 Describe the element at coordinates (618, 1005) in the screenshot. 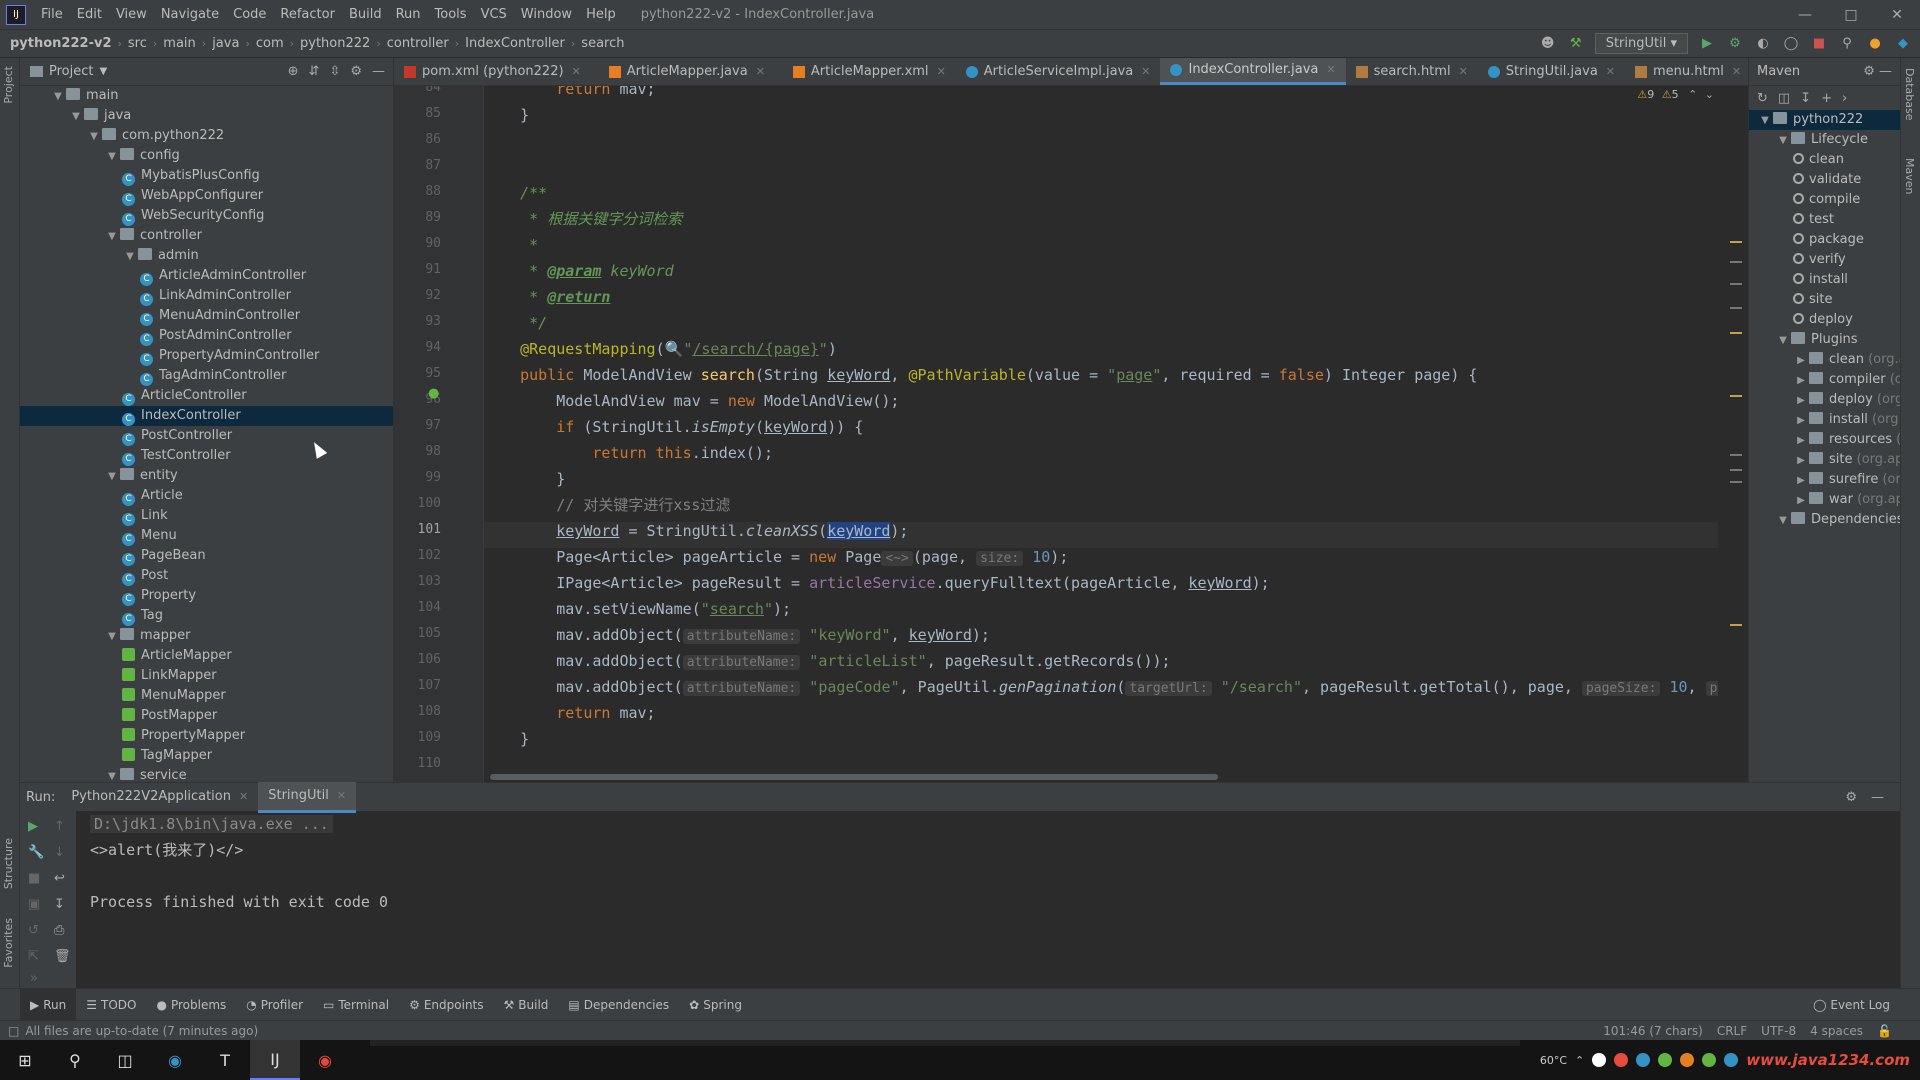

I see `bottom-tool-dependencies: ▤ Dependencies` at that location.